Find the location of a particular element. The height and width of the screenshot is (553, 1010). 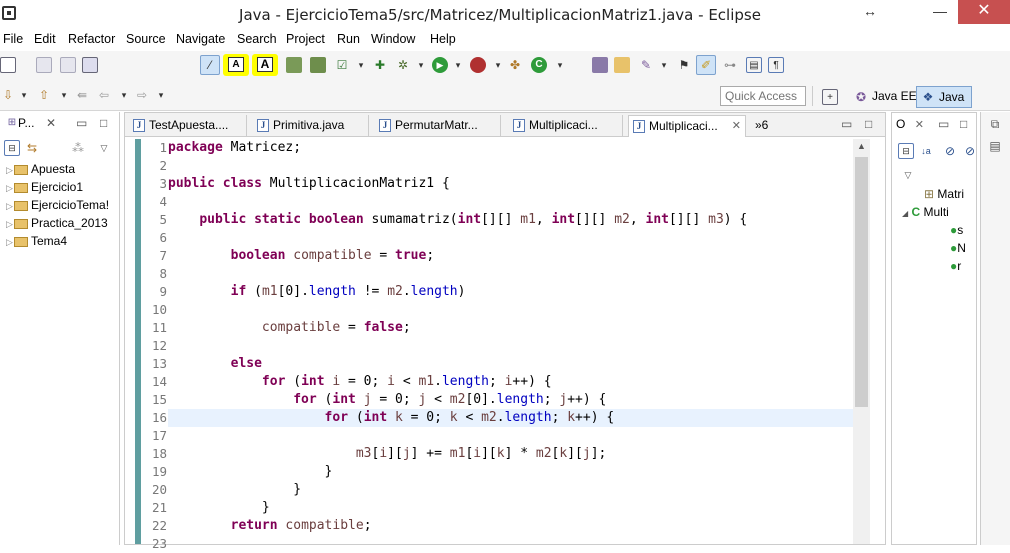

tree-item-ejerciciotema: ▷ EjercicioTema! is located at coordinates (57, 205).